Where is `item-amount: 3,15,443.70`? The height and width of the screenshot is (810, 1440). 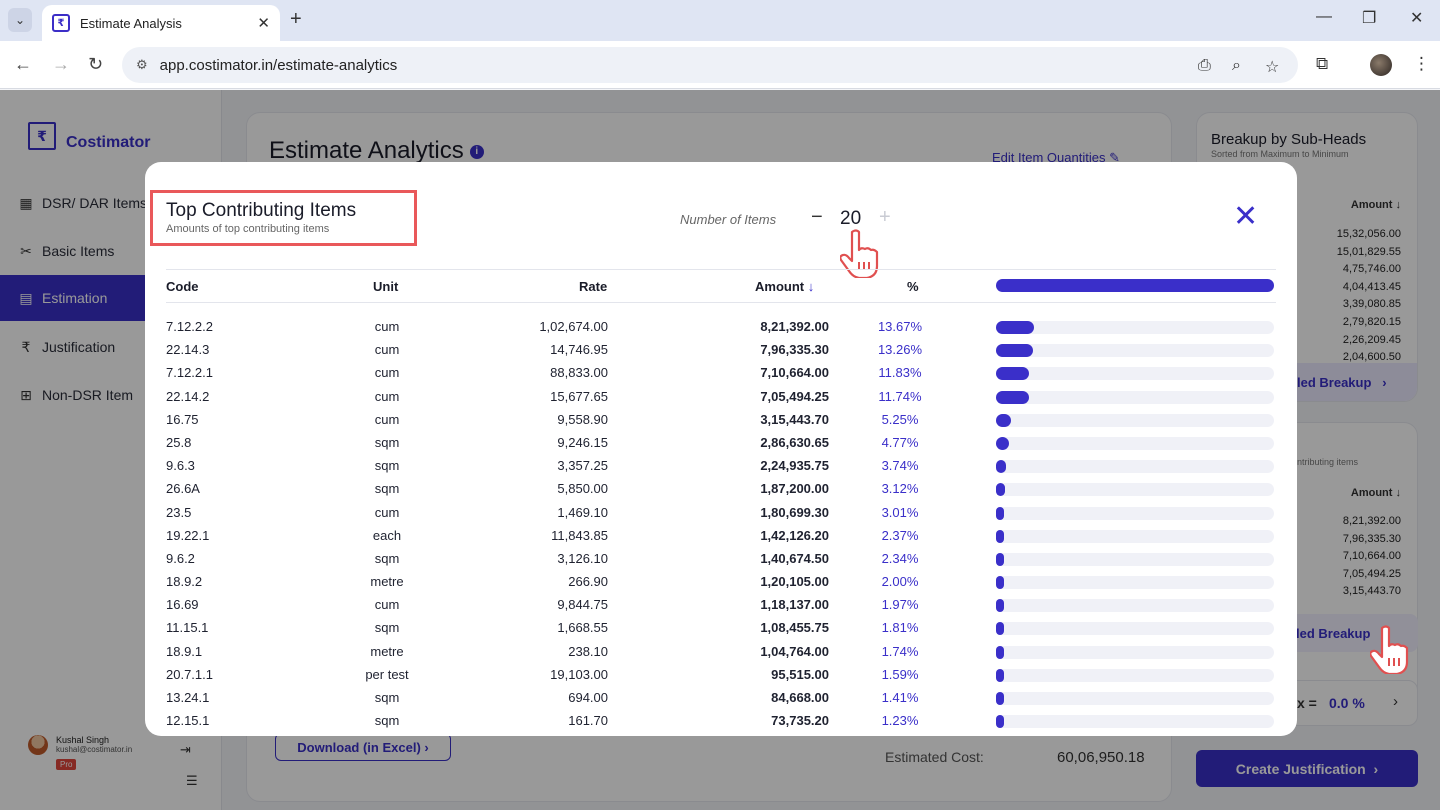
item-amount: 3,15,443.70 is located at coordinates (794, 419).